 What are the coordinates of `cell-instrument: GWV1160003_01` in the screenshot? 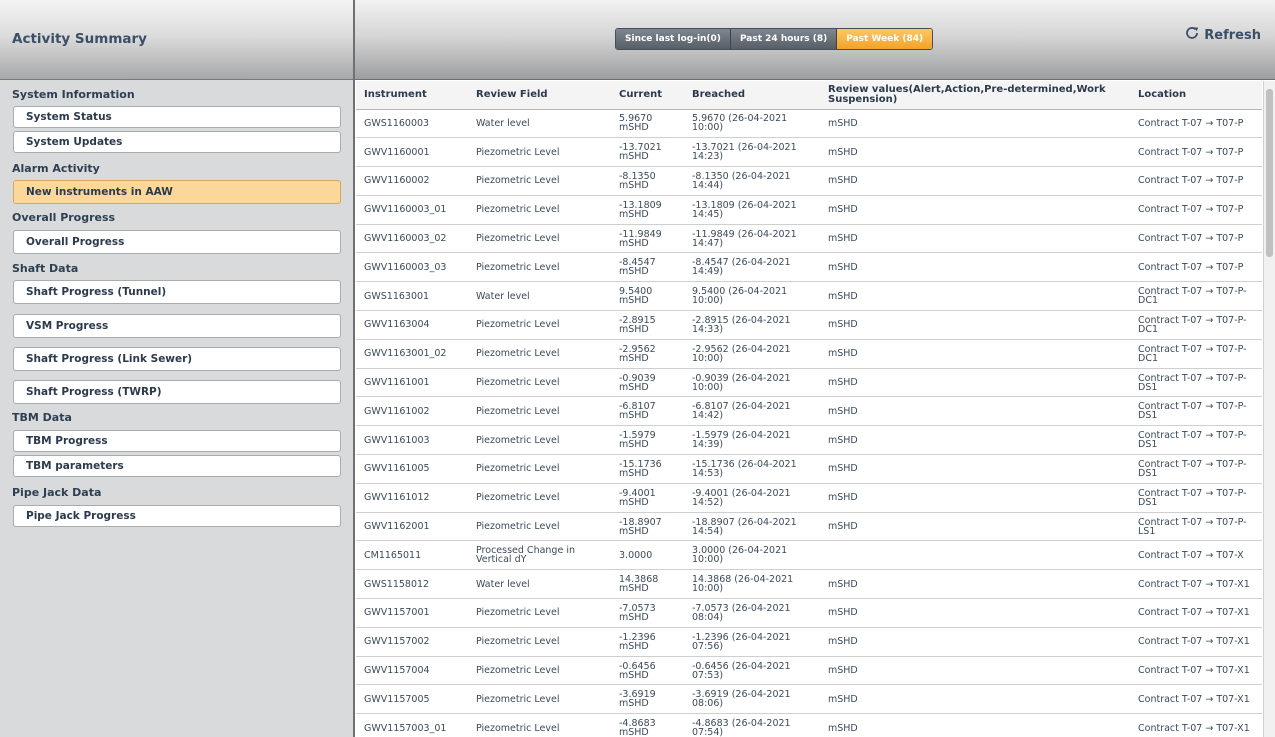 It's located at (412, 210).